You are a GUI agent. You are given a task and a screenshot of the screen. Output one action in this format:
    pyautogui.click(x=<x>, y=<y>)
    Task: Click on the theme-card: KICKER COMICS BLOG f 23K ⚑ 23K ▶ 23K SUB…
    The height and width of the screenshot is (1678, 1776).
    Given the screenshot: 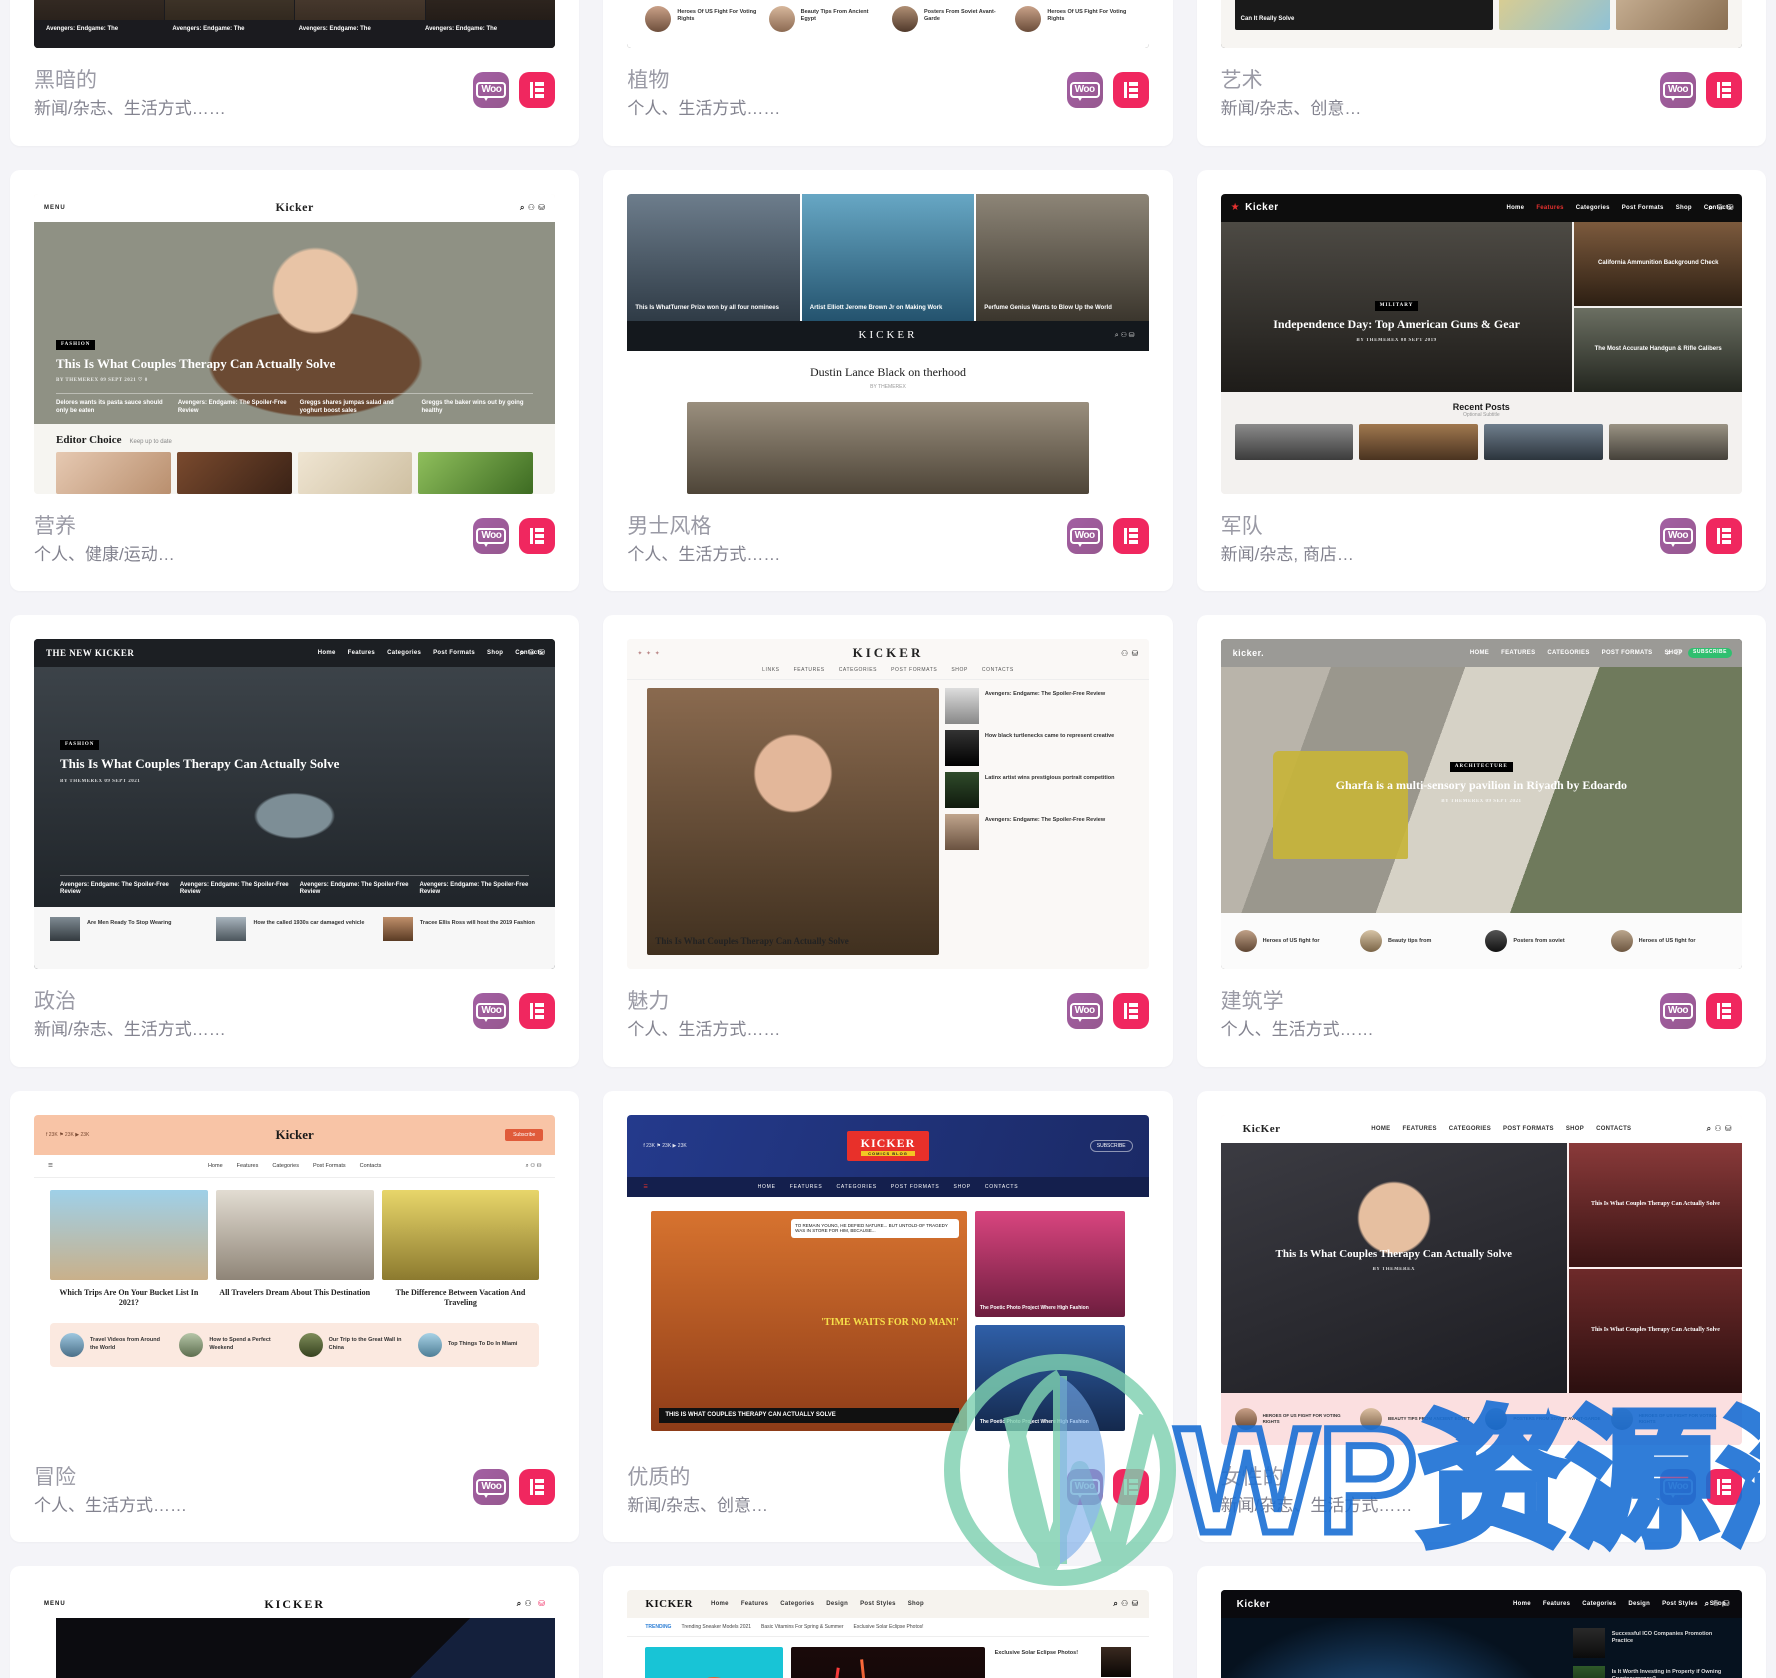 What is the action you would take?
    pyautogui.click(x=888, y=1316)
    